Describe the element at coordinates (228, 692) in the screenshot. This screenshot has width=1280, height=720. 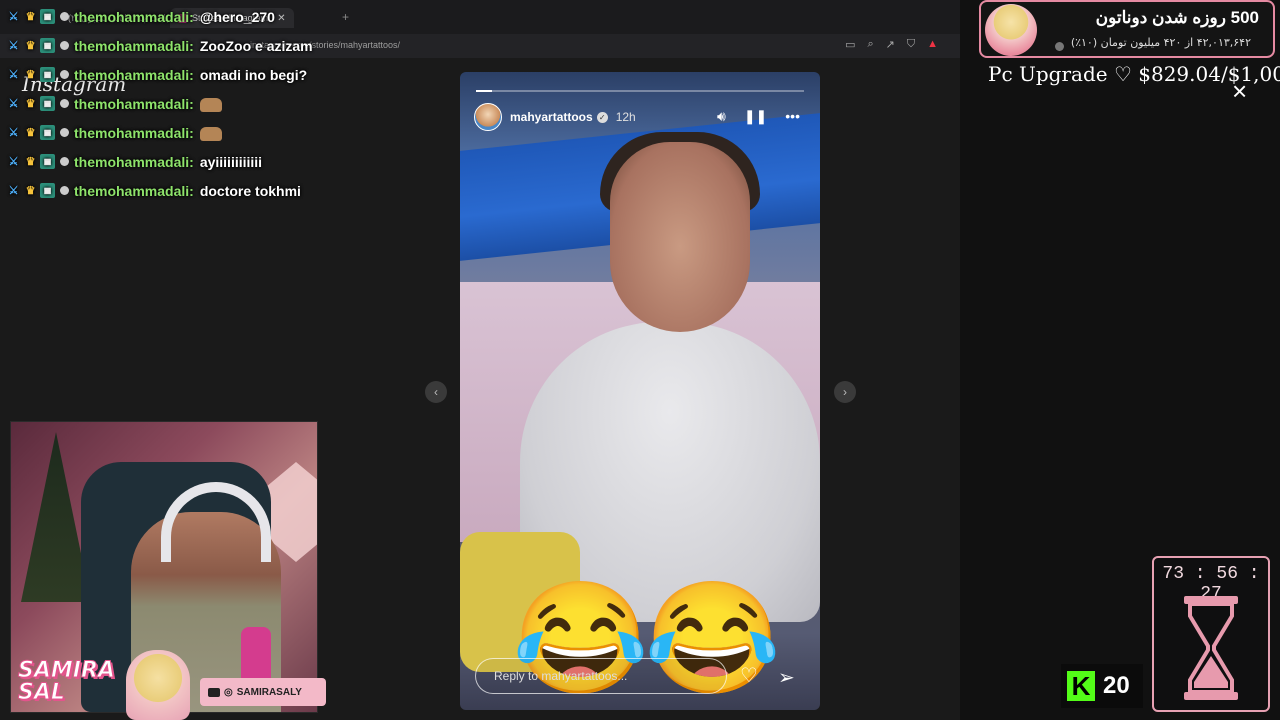
I see `instagram-icon: ◎` at that location.